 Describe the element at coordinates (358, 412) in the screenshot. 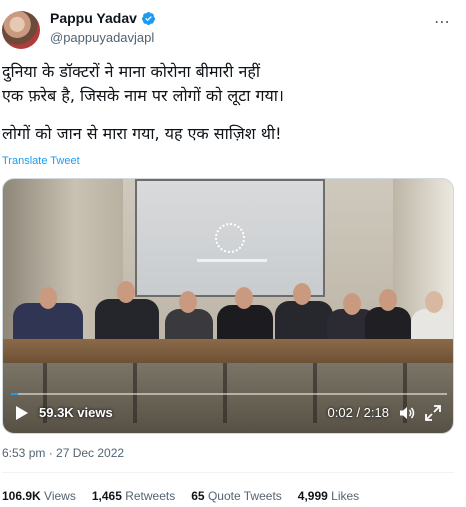

I see `video-time: 0:02 / 2:18` at that location.